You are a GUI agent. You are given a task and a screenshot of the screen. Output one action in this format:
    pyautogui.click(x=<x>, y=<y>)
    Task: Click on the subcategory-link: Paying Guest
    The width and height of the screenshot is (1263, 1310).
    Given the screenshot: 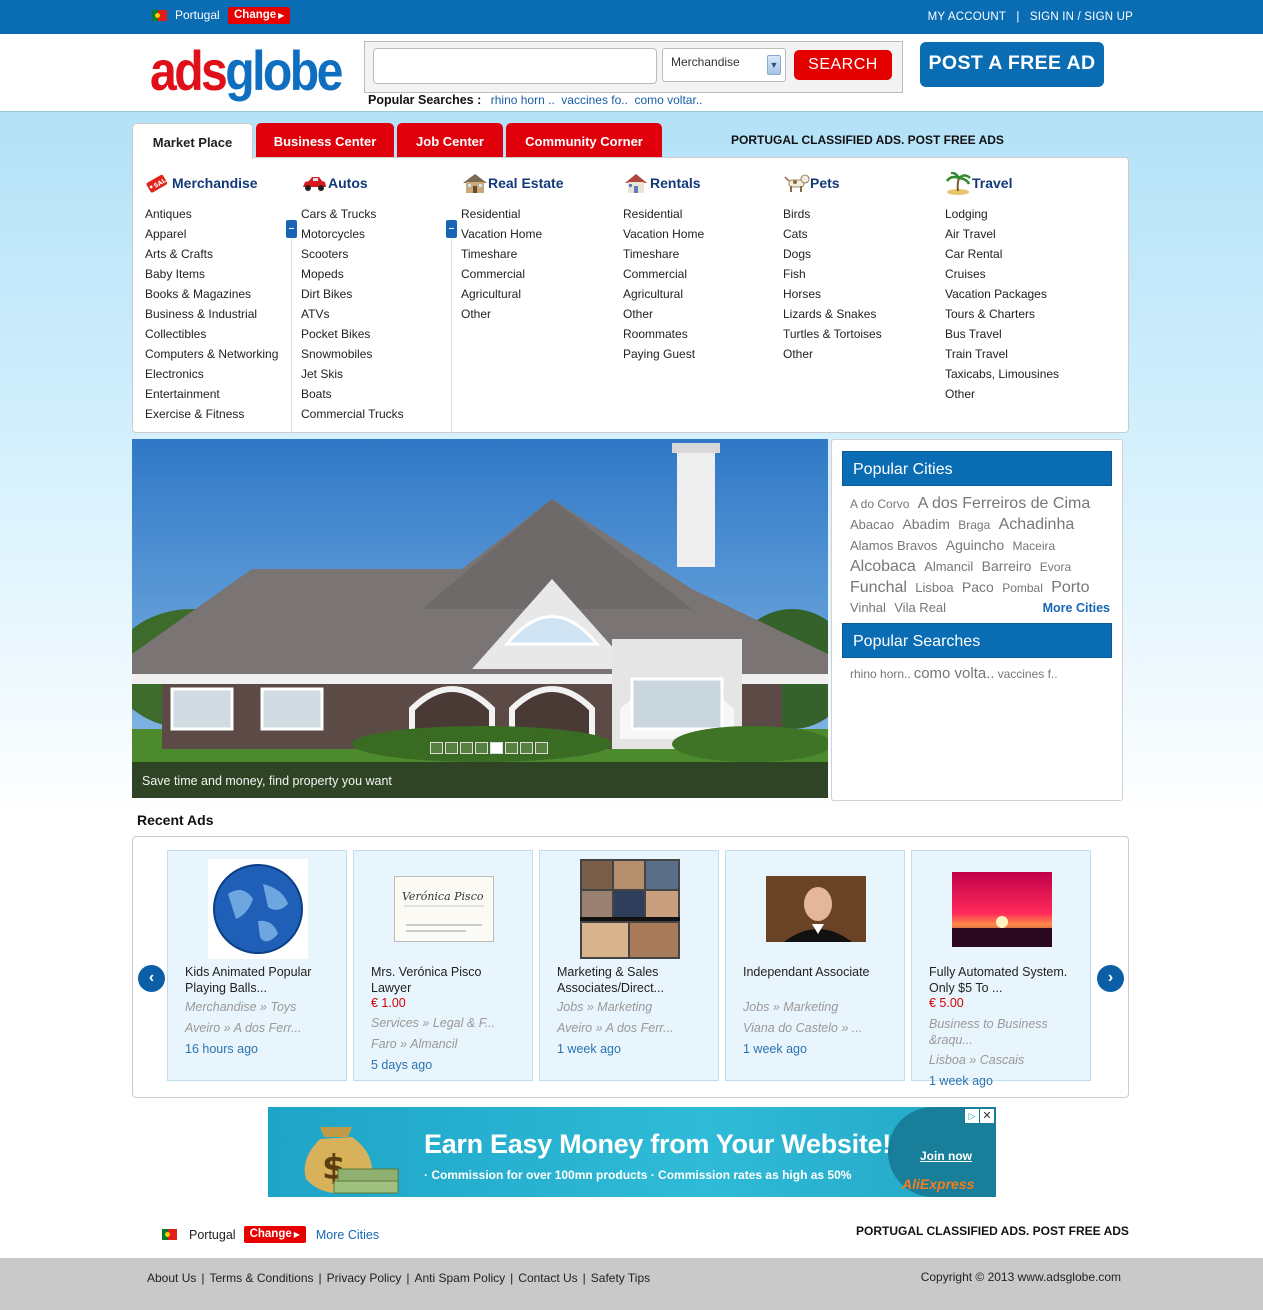 What is the action you would take?
    pyautogui.click(x=663, y=356)
    